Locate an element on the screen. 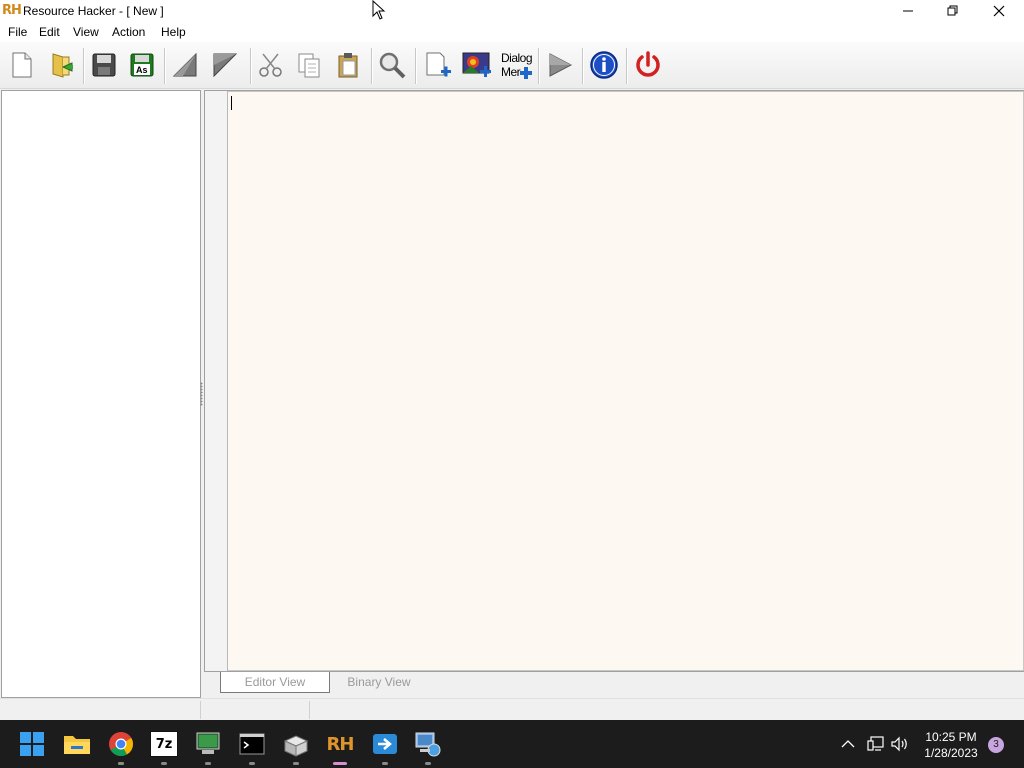  power-icon is located at coordinates (648, 64).